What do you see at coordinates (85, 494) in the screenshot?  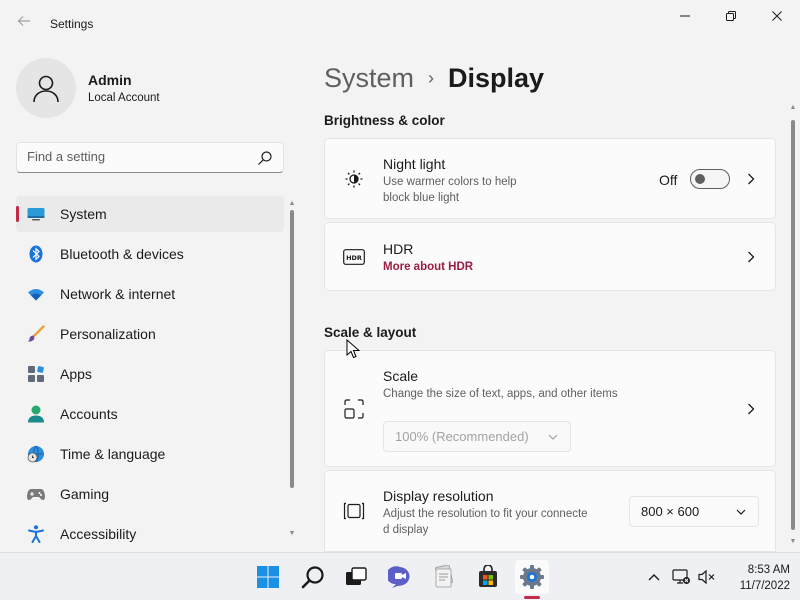 I see `sidebar-item-label: Gaming` at bounding box center [85, 494].